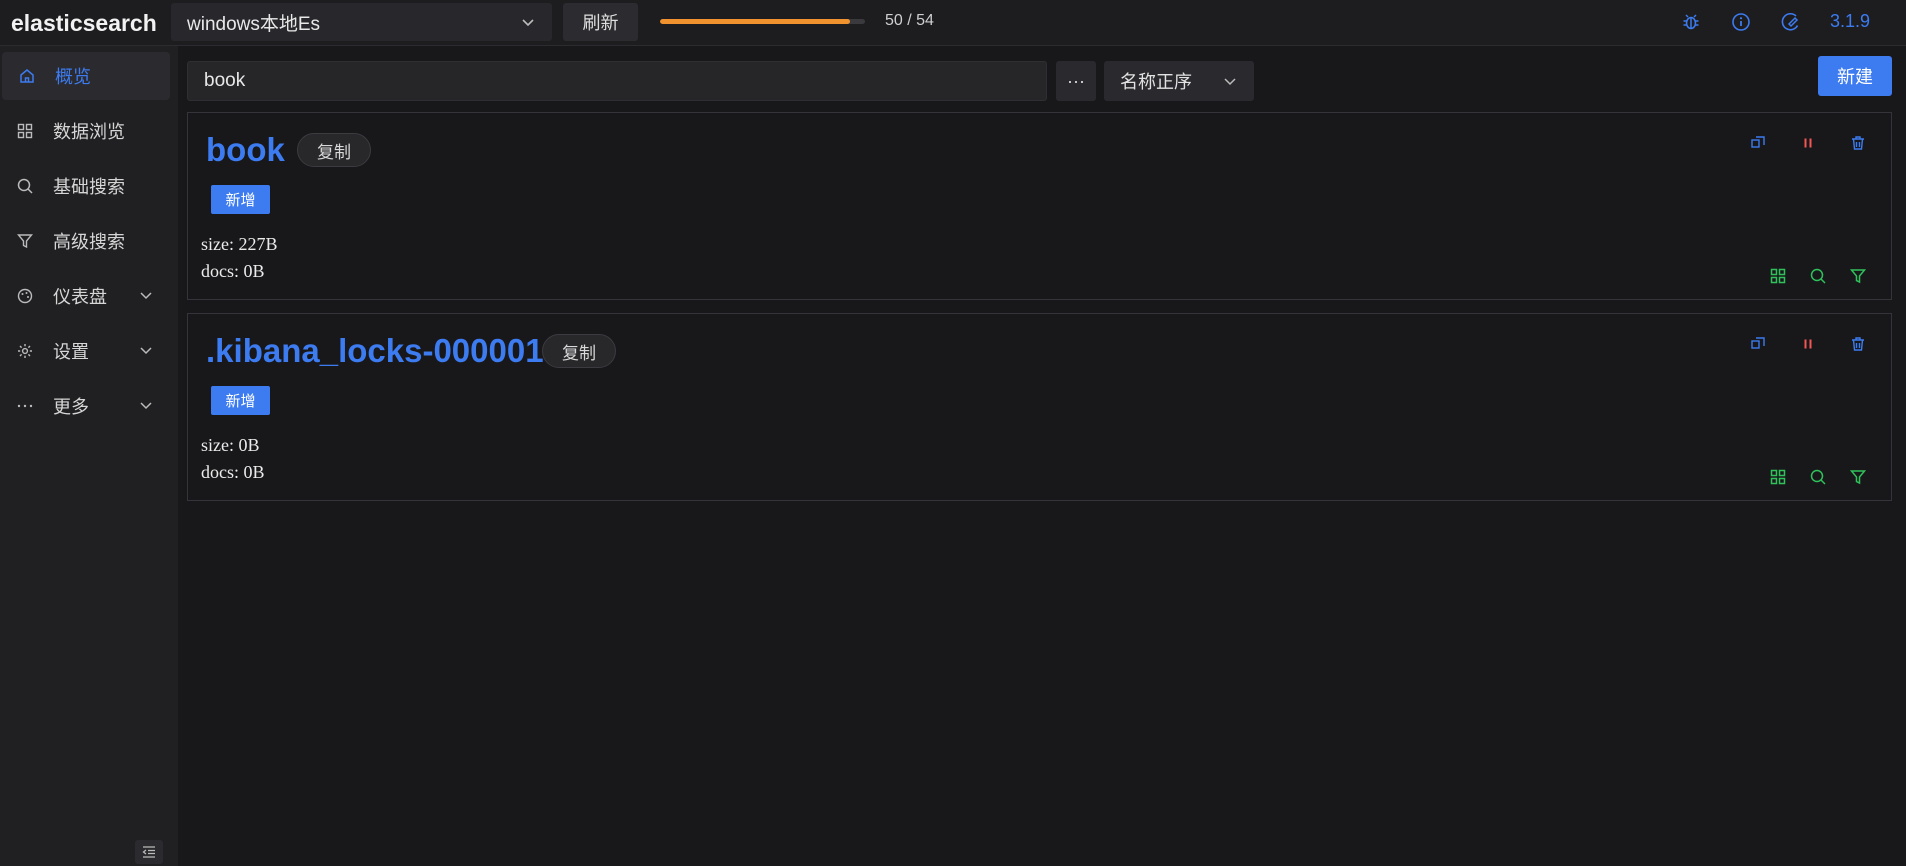 Image resolution: width=1906 pixels, height=866 pixels. Describe the element at coordinates (84, 23) in the screenshot. I see `brand-logo: elasticsearch` at that location.